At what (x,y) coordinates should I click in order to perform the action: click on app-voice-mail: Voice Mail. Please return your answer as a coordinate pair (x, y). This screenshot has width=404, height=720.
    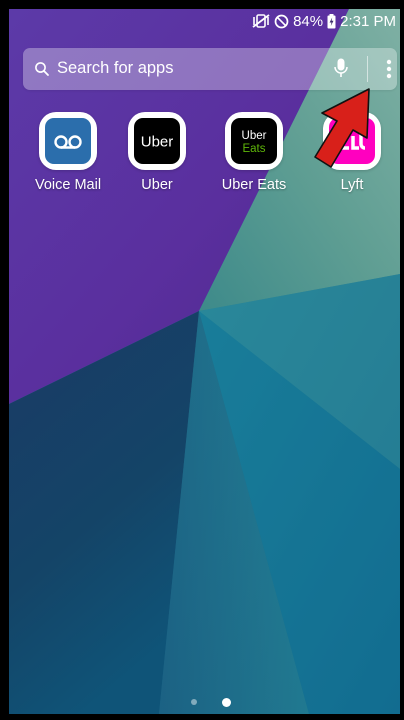
    Looking at the image, I should click on (68, 155).